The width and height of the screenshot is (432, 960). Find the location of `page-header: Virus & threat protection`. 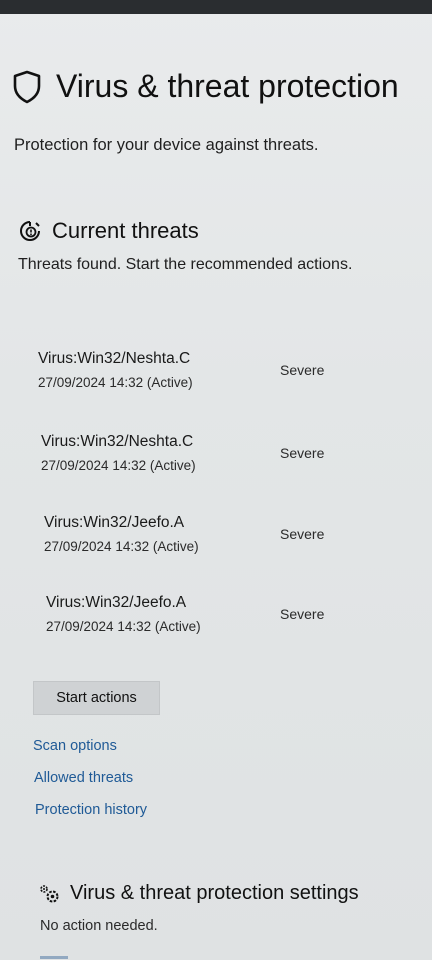

page-header: Virus & threat protection is located at coordinates (205, 86).